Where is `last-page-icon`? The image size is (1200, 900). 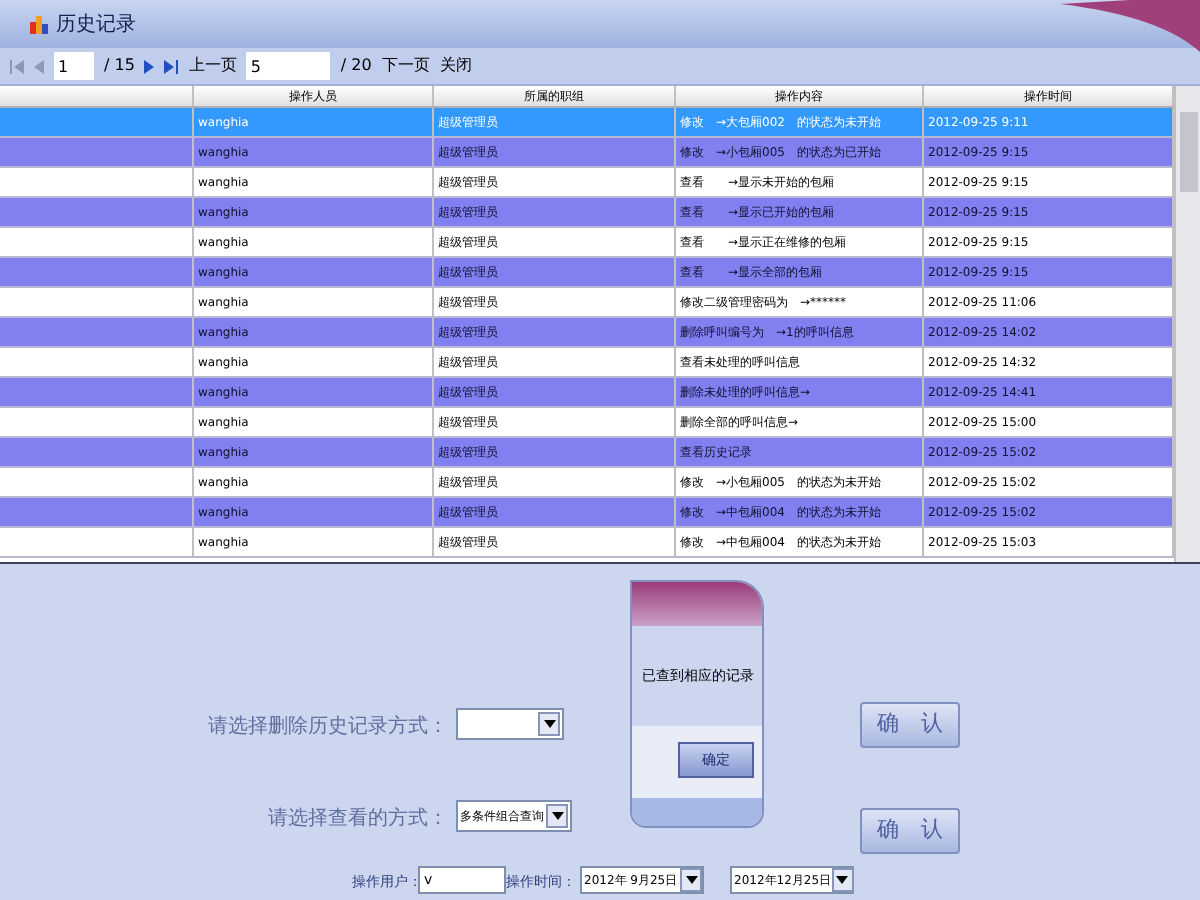
last-page-icon is located at coordinates (171, 66).